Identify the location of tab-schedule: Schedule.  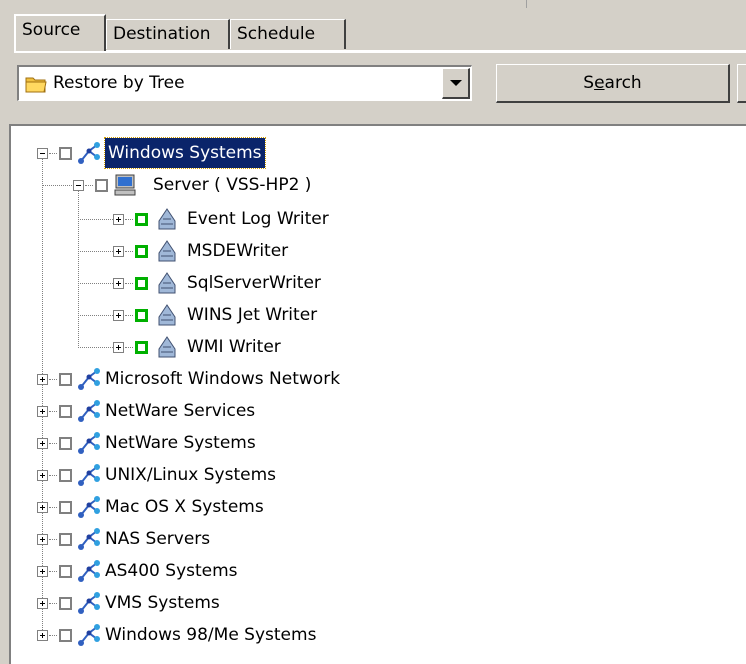
(288, 34).